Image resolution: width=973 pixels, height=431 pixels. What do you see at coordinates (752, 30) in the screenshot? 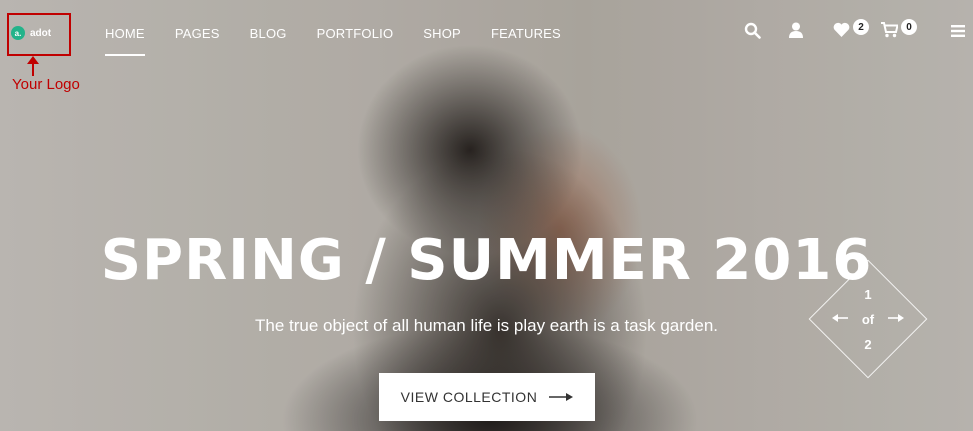
I see `search-icon` at bounding box center [752, 30].